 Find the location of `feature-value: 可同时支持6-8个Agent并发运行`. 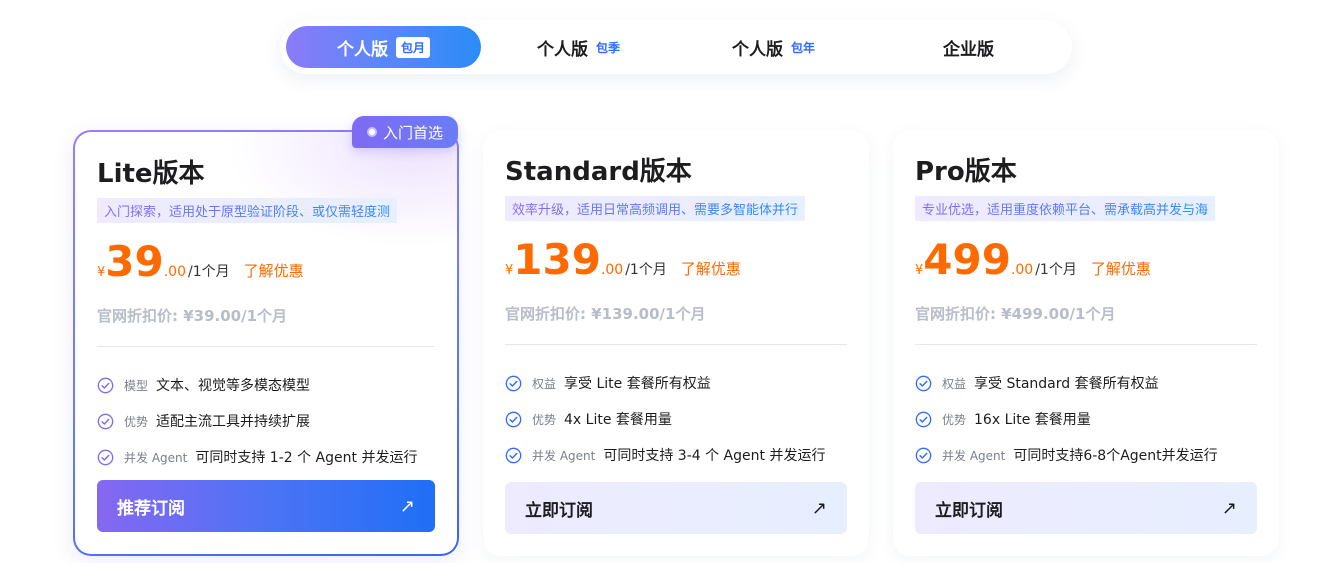

feature-value: 可同时支持6-8个Agent并发运行 is located at coordinates (1115, 456).